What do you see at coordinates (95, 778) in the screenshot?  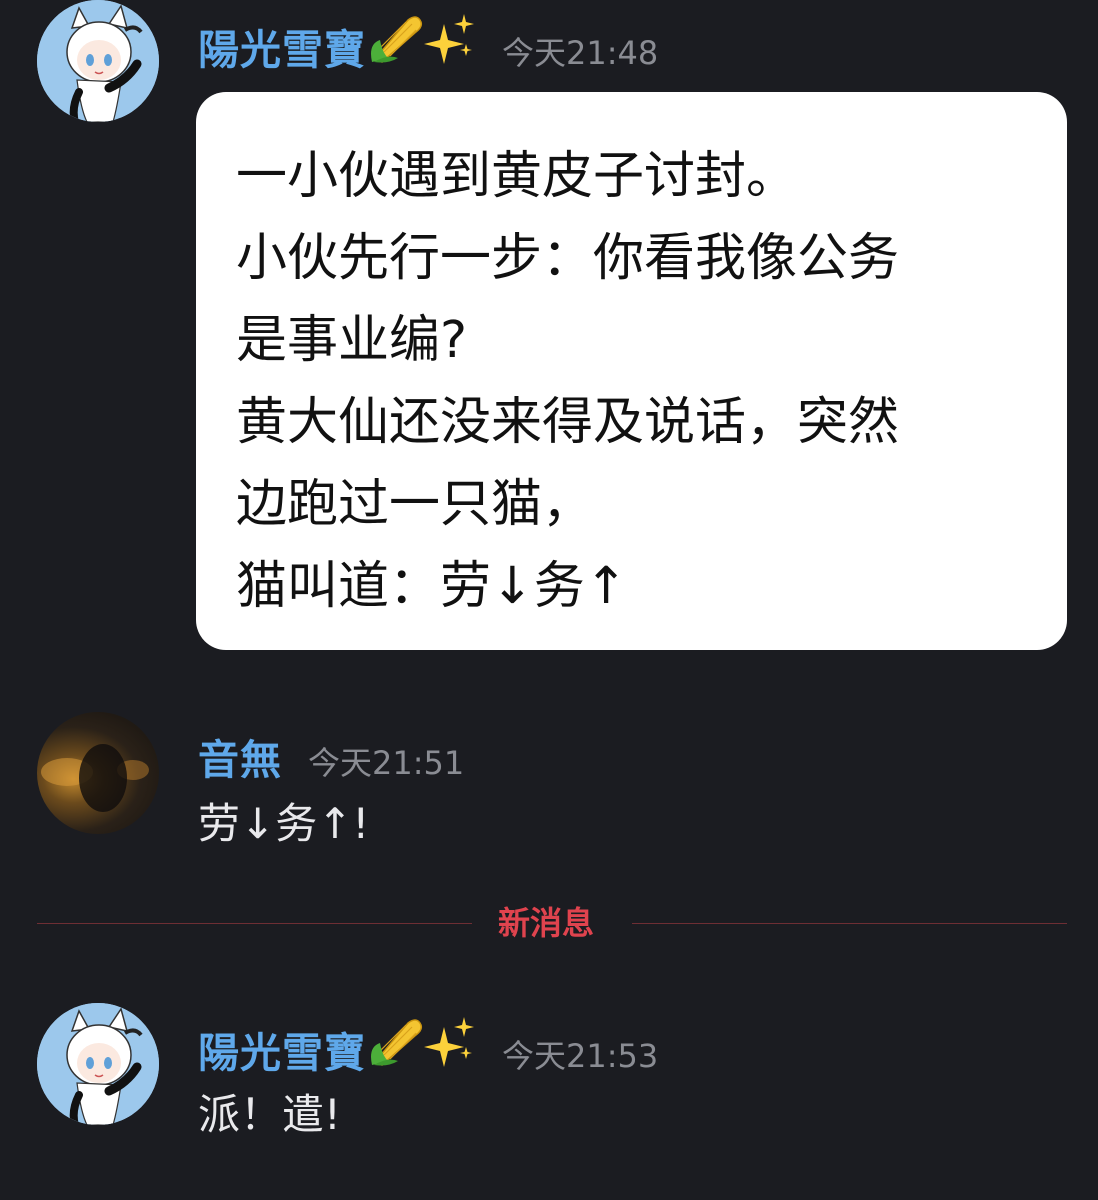 I see `avatar-dark-image` at bounding box center [95, 778].